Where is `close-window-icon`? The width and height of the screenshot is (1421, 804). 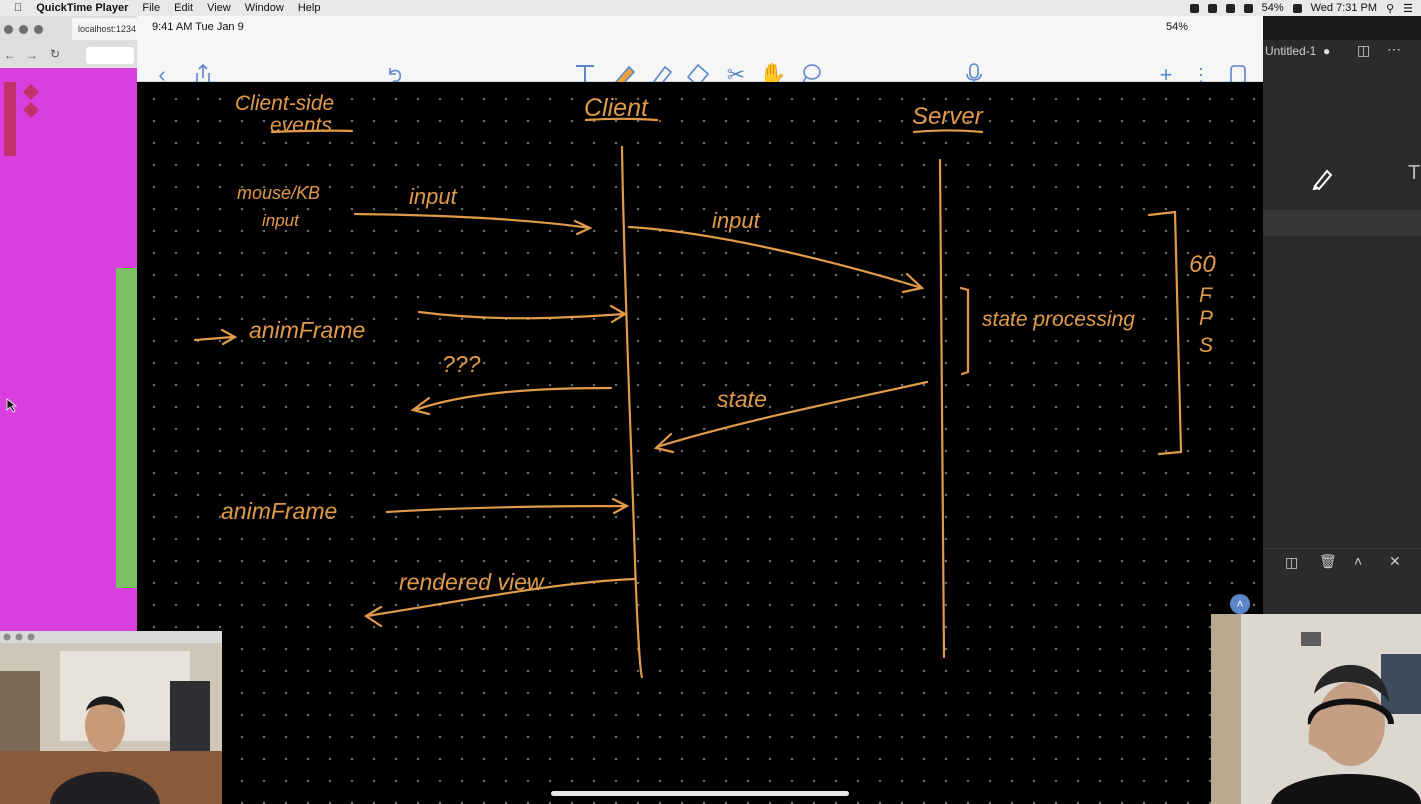 close-window-icon is located at coordinates (8, 29).